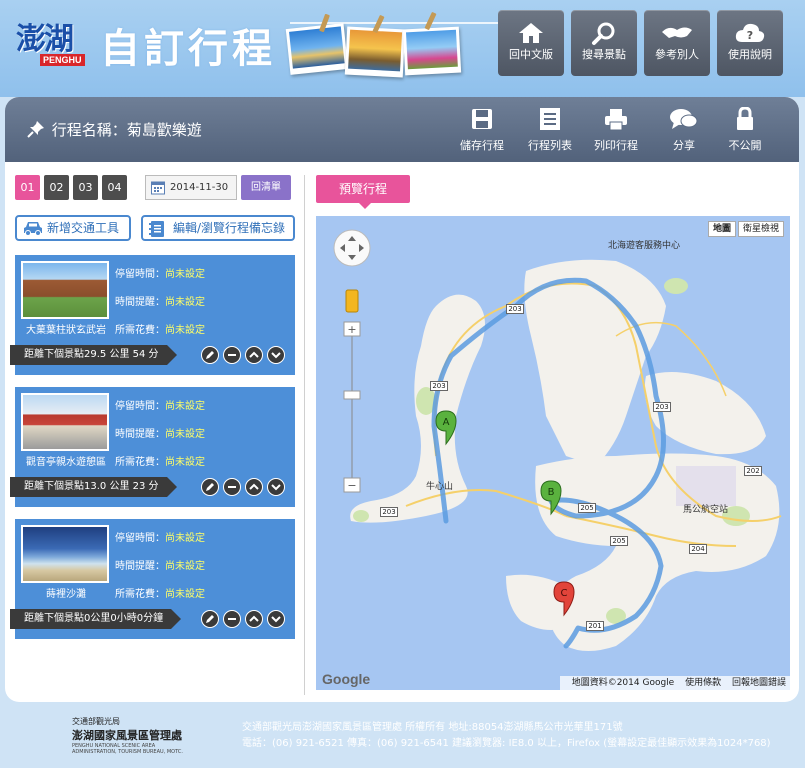 Image resolution: width=805 pixels, height=768 pixels. Describe the element at coordinates (616, 145) in the screenshot. I see `print-trip-label: 列印行程` at that location.